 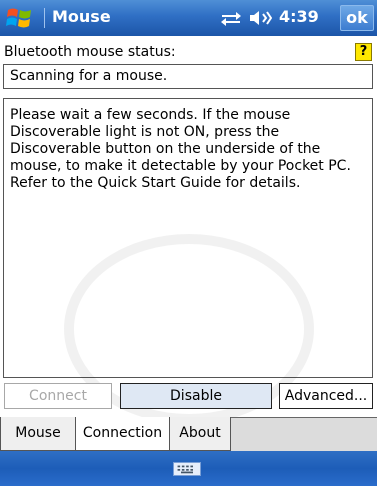 What do you see at coordinates (44, 18) in the screenshot?
I see `title-separator` at bounding box center [44, 18].